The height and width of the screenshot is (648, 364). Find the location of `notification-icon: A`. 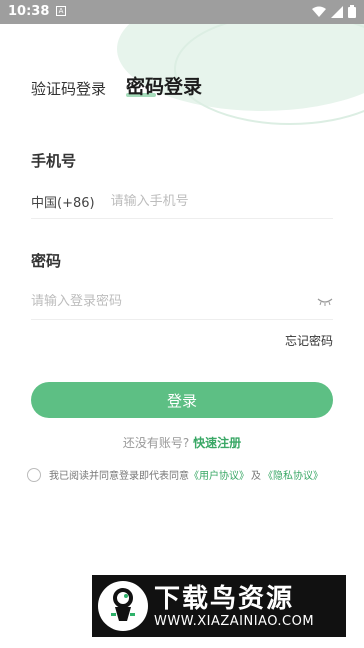

notification-icon: A is located at coordinates (61, 11).